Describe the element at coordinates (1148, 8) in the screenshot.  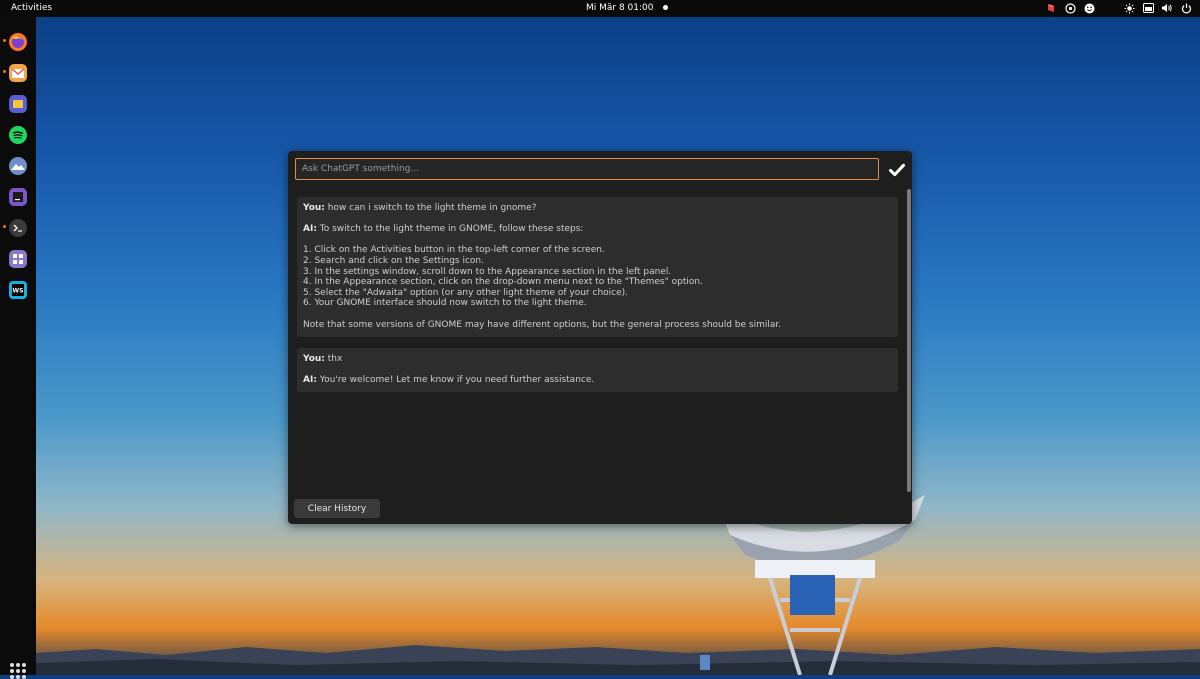
I see `screen-icon` at that location.